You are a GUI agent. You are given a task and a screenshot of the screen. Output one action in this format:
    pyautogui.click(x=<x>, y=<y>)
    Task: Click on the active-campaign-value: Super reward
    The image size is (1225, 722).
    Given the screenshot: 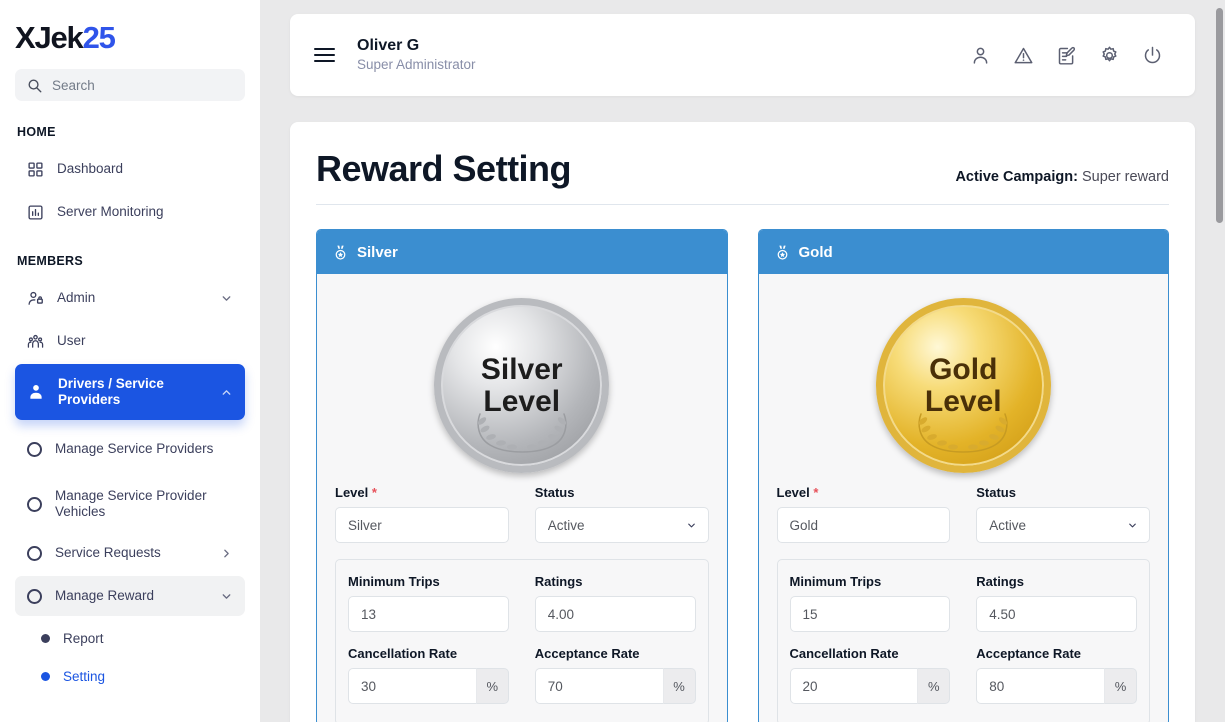 What is the action you would take?
    pyautogui.click(x=1125, y=177)
    